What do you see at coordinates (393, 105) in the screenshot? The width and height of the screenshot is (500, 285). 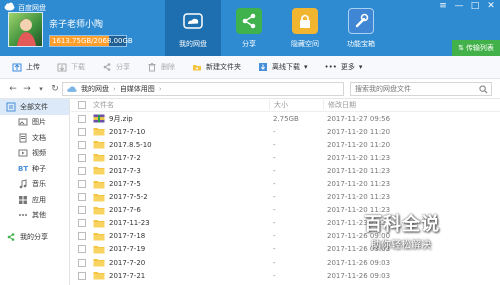 I see `column-header-date: 修改日期` at bounding box center [393, 105].